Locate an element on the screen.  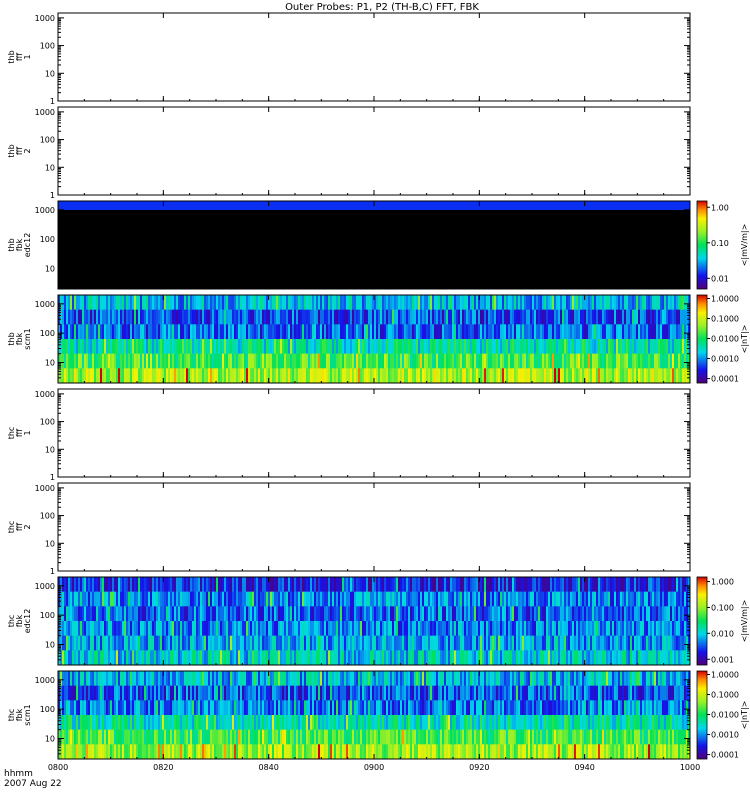
colorbar-tick-label: 0.1000 is located at coordinates (725, 319).